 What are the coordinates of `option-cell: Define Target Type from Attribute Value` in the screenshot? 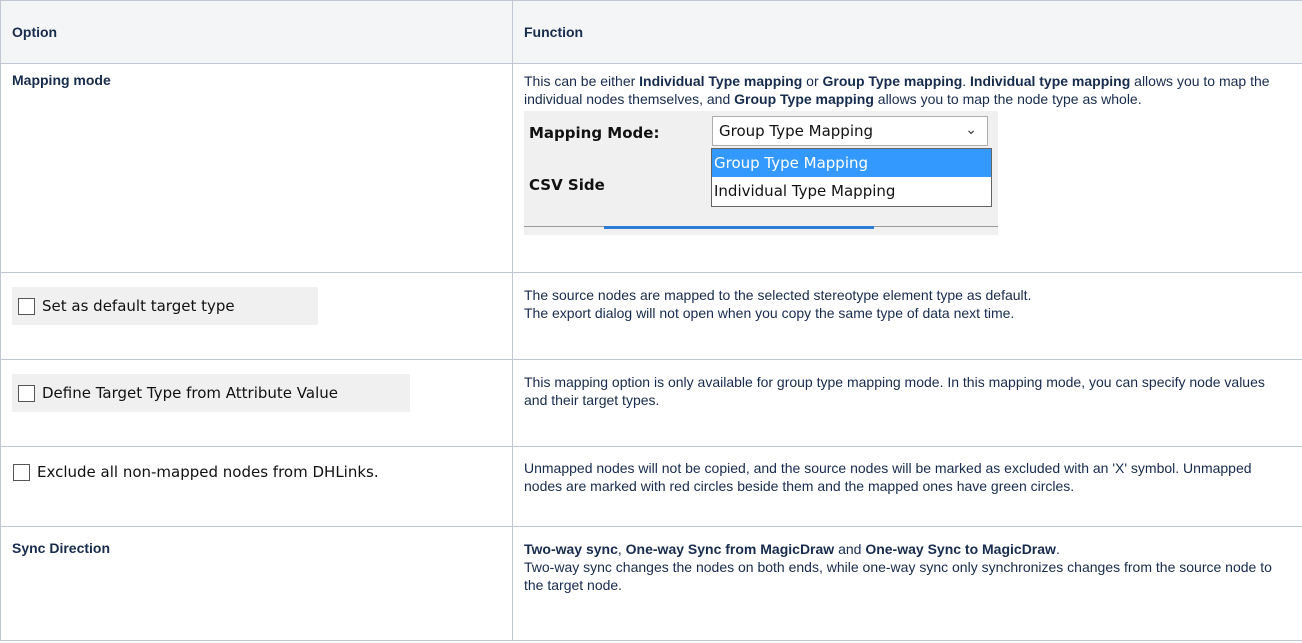 It's located at (256, 403).